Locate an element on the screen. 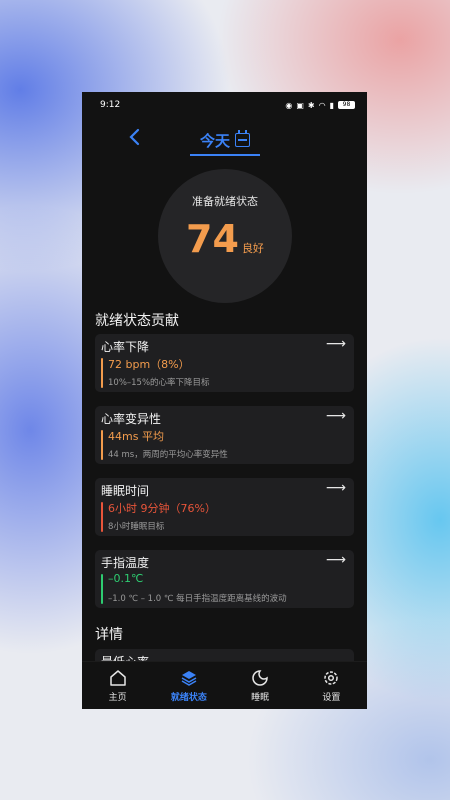 Image resolution: width=450 pixels, height=800 pixels. readiness-status: 良好 is located at coordinates (252, 248).